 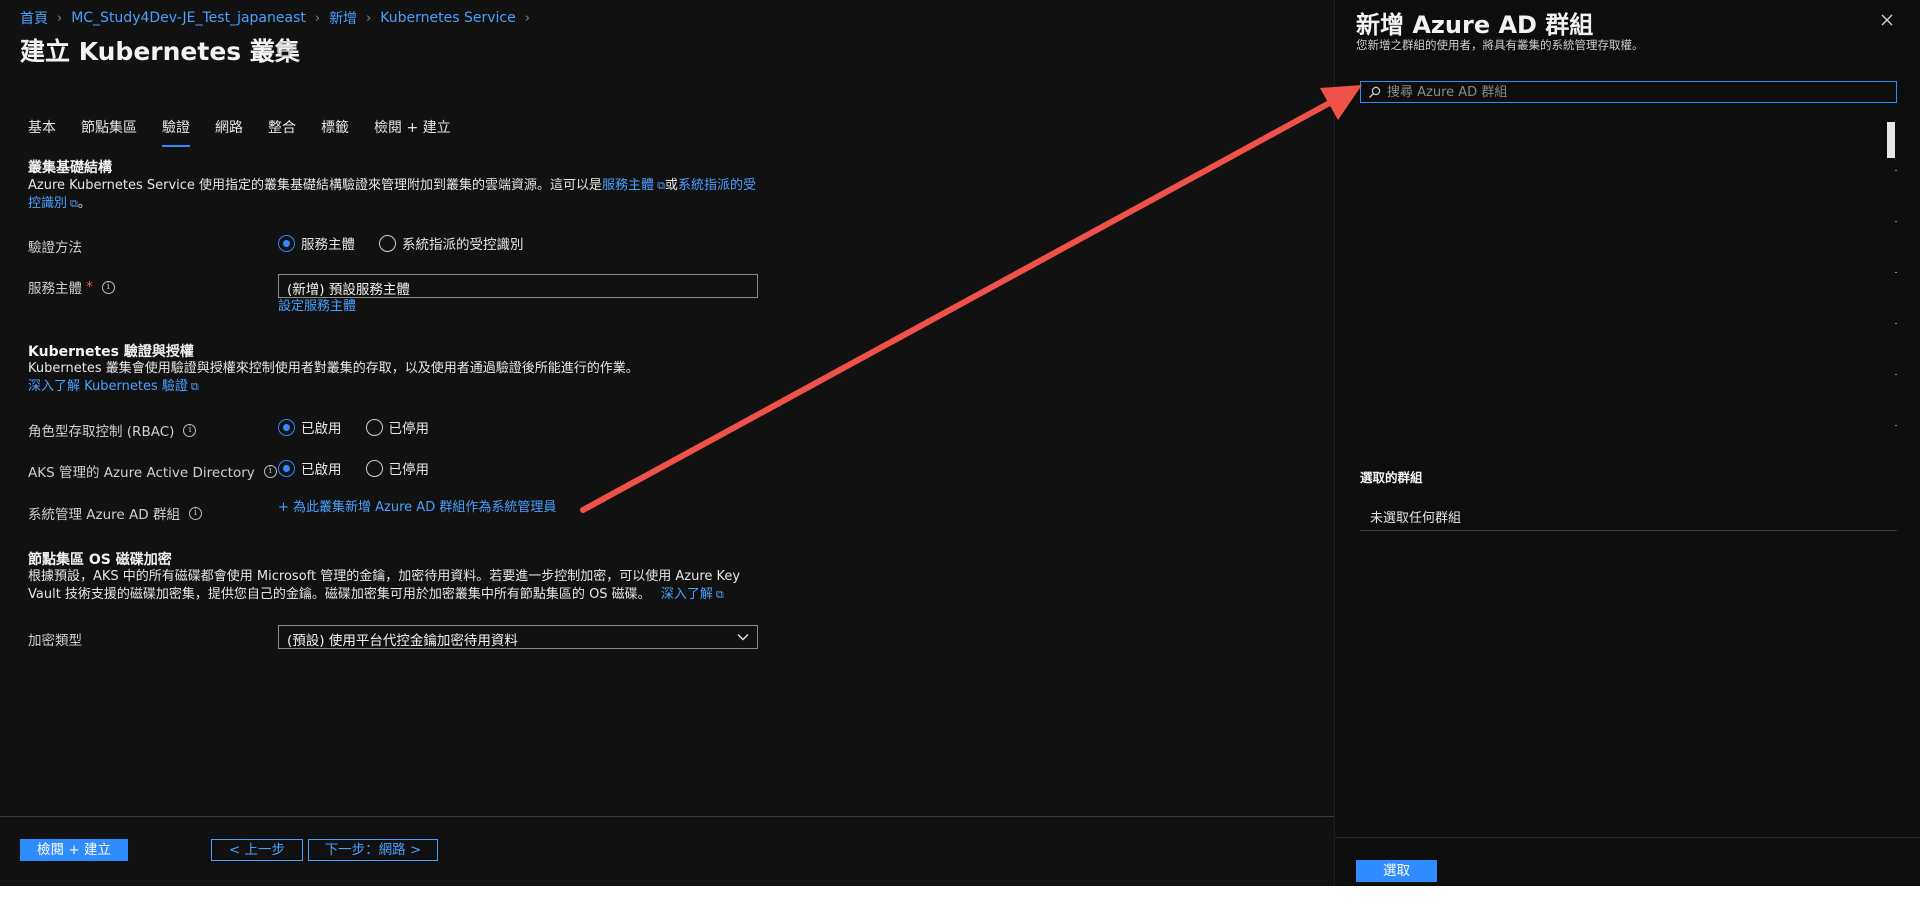 I want to click on service-principal-field: (新增) 預設服務主體, so click(x=518, y=286).